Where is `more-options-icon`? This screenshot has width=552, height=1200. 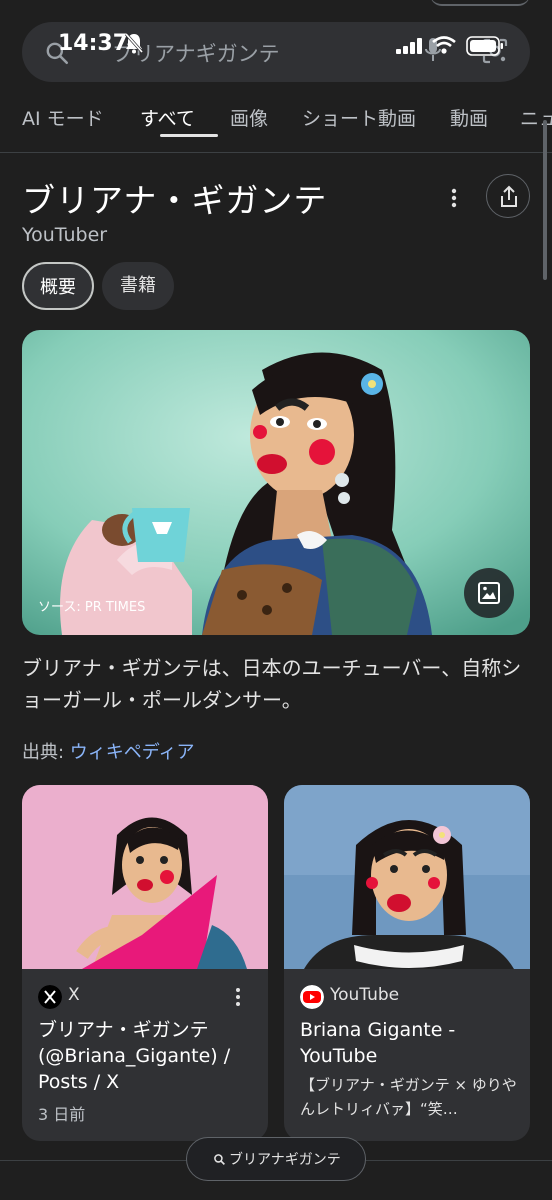 more-options-icon is located at coordinates (454, 198).